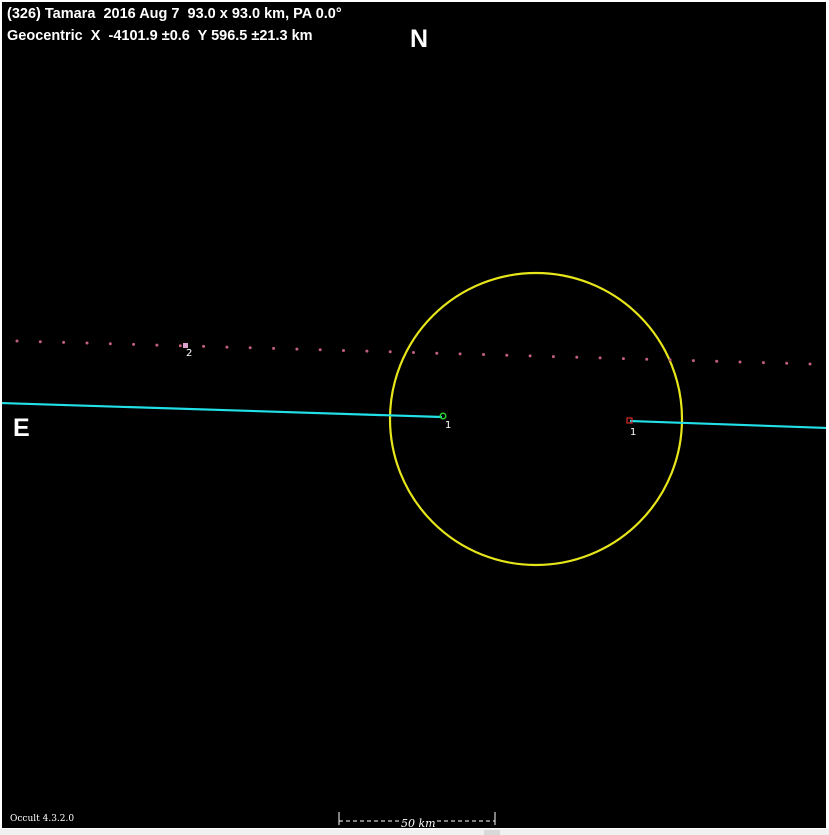 This screenshot has width=829, height=835. I want to click on chord-1-reappear-label: 1, so click(633, 432).